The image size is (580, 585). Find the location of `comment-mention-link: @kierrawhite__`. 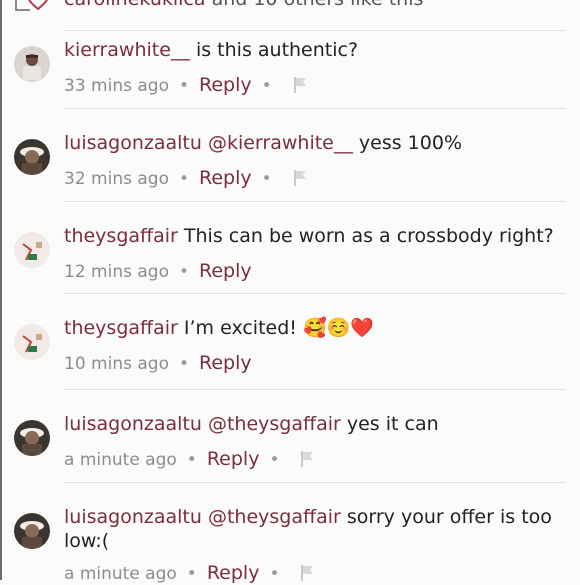

comment-mention-link: @kierrawhite__ is located at coordinates (280, 143).